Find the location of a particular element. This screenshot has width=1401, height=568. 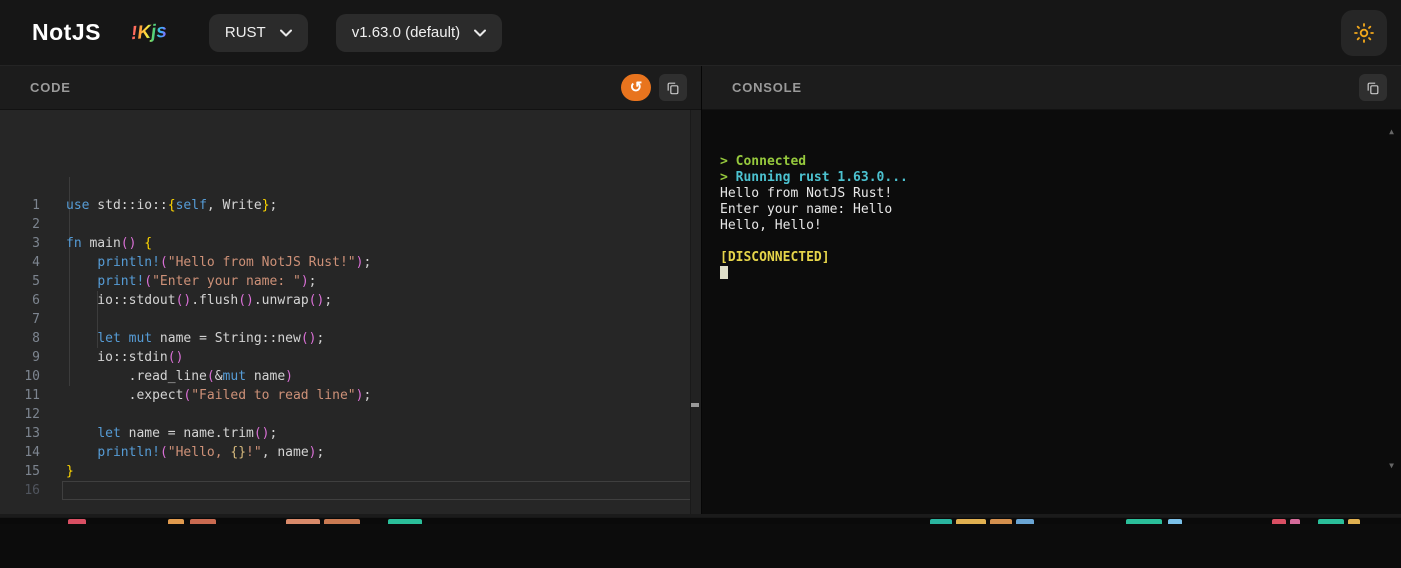

sun-icon is located at coordinates (1364, 32).